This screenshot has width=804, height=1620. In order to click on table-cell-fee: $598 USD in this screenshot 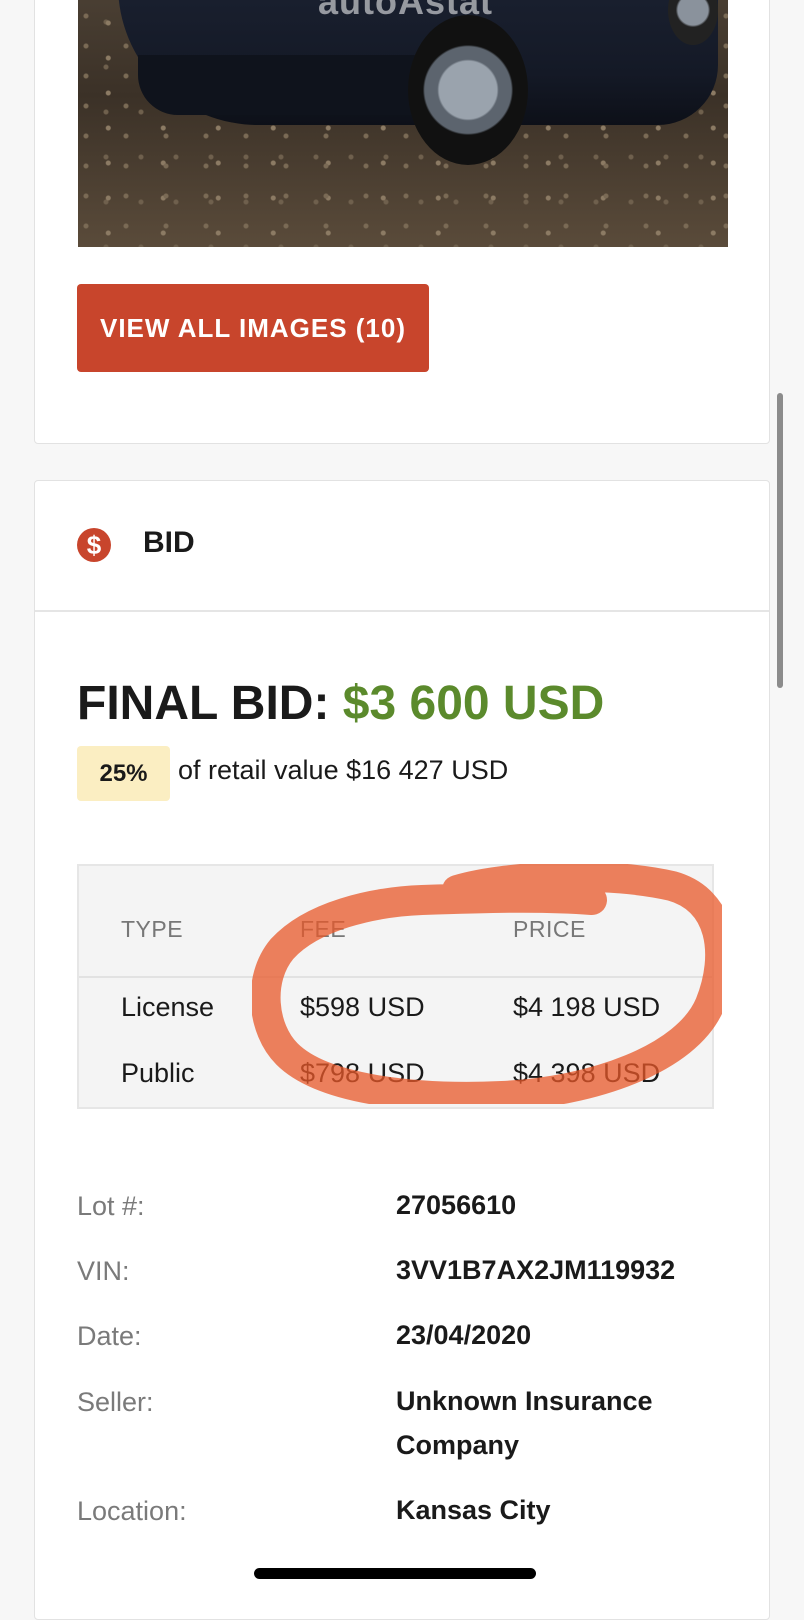, I will do `click(362, 1007)`.